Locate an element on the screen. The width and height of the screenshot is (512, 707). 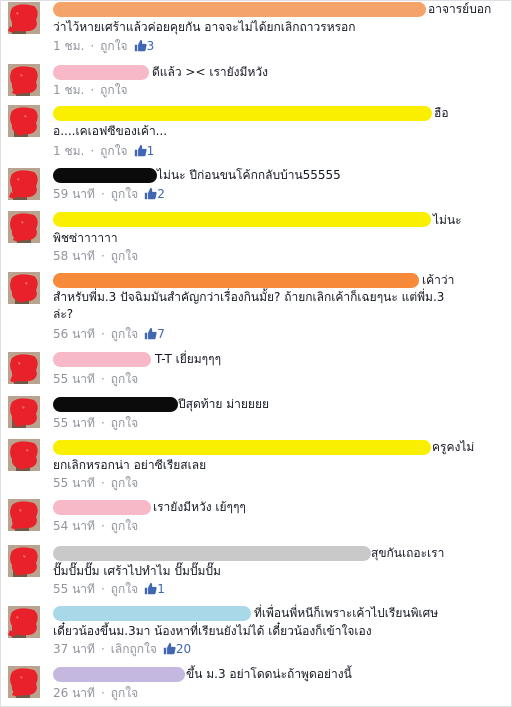
comment-text: ไม่นะ ปีก่อนขนโค้กกลับบ้าน55555 is located at coordinates (249, 175).